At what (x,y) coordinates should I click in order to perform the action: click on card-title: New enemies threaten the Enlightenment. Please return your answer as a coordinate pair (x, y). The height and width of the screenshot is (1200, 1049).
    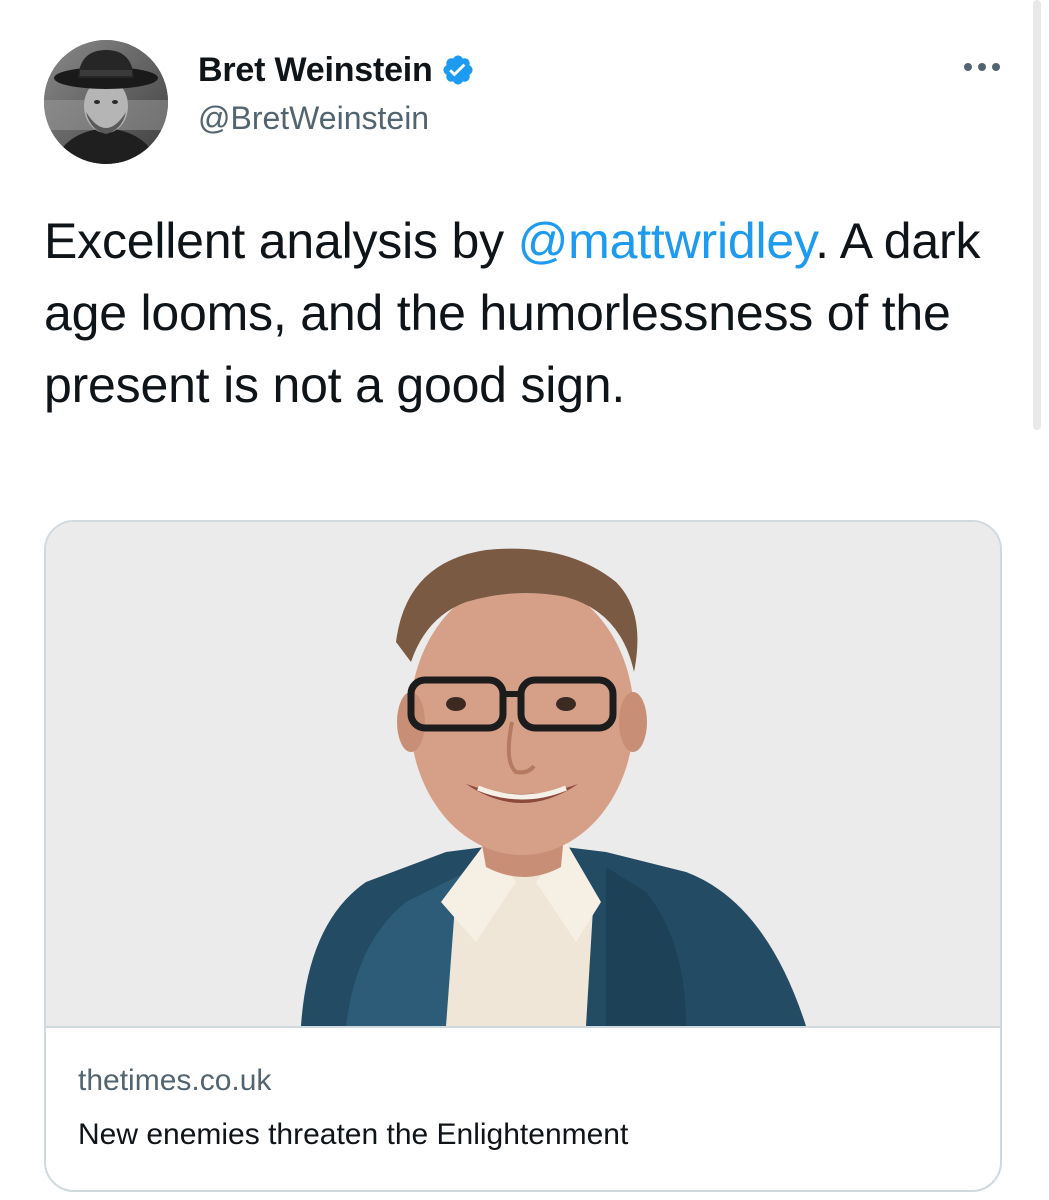
    Looking at the image, I should click on (353, 1134).